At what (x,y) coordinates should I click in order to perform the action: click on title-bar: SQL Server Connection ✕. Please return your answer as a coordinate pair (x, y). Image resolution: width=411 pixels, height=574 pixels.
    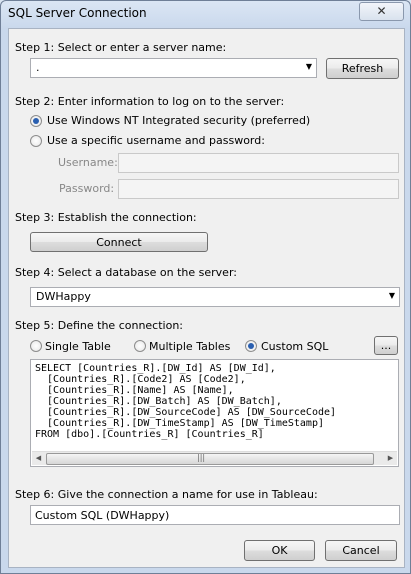
    Looking at the image, I should click on (205, 14).